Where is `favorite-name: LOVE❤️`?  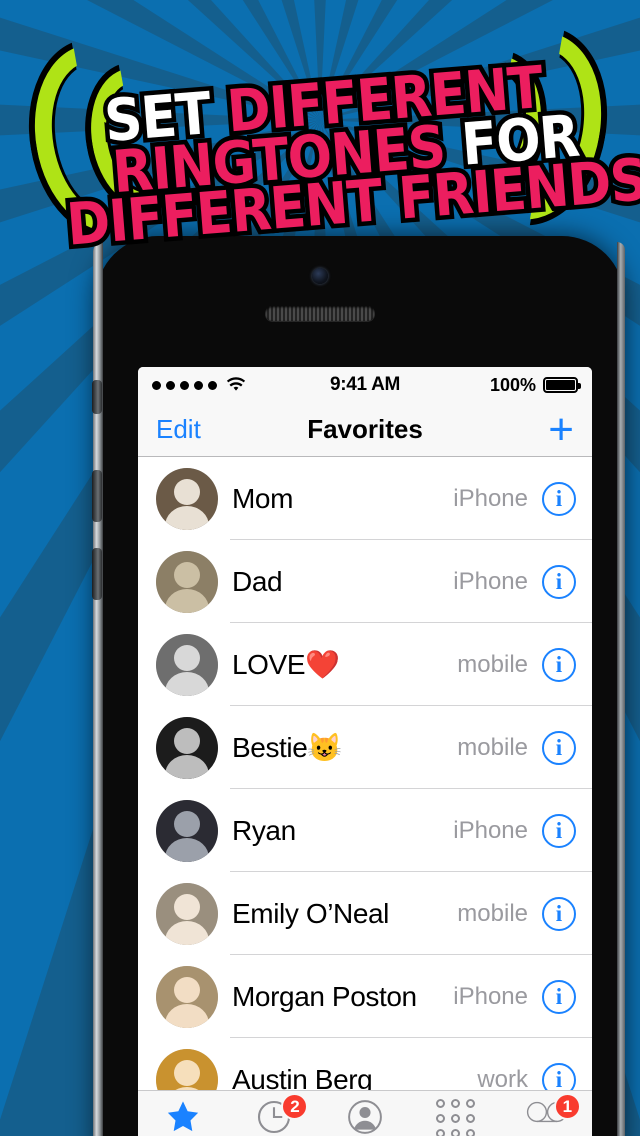
favorite-name: LOVE❤️ is located at coordinates (286, 664).